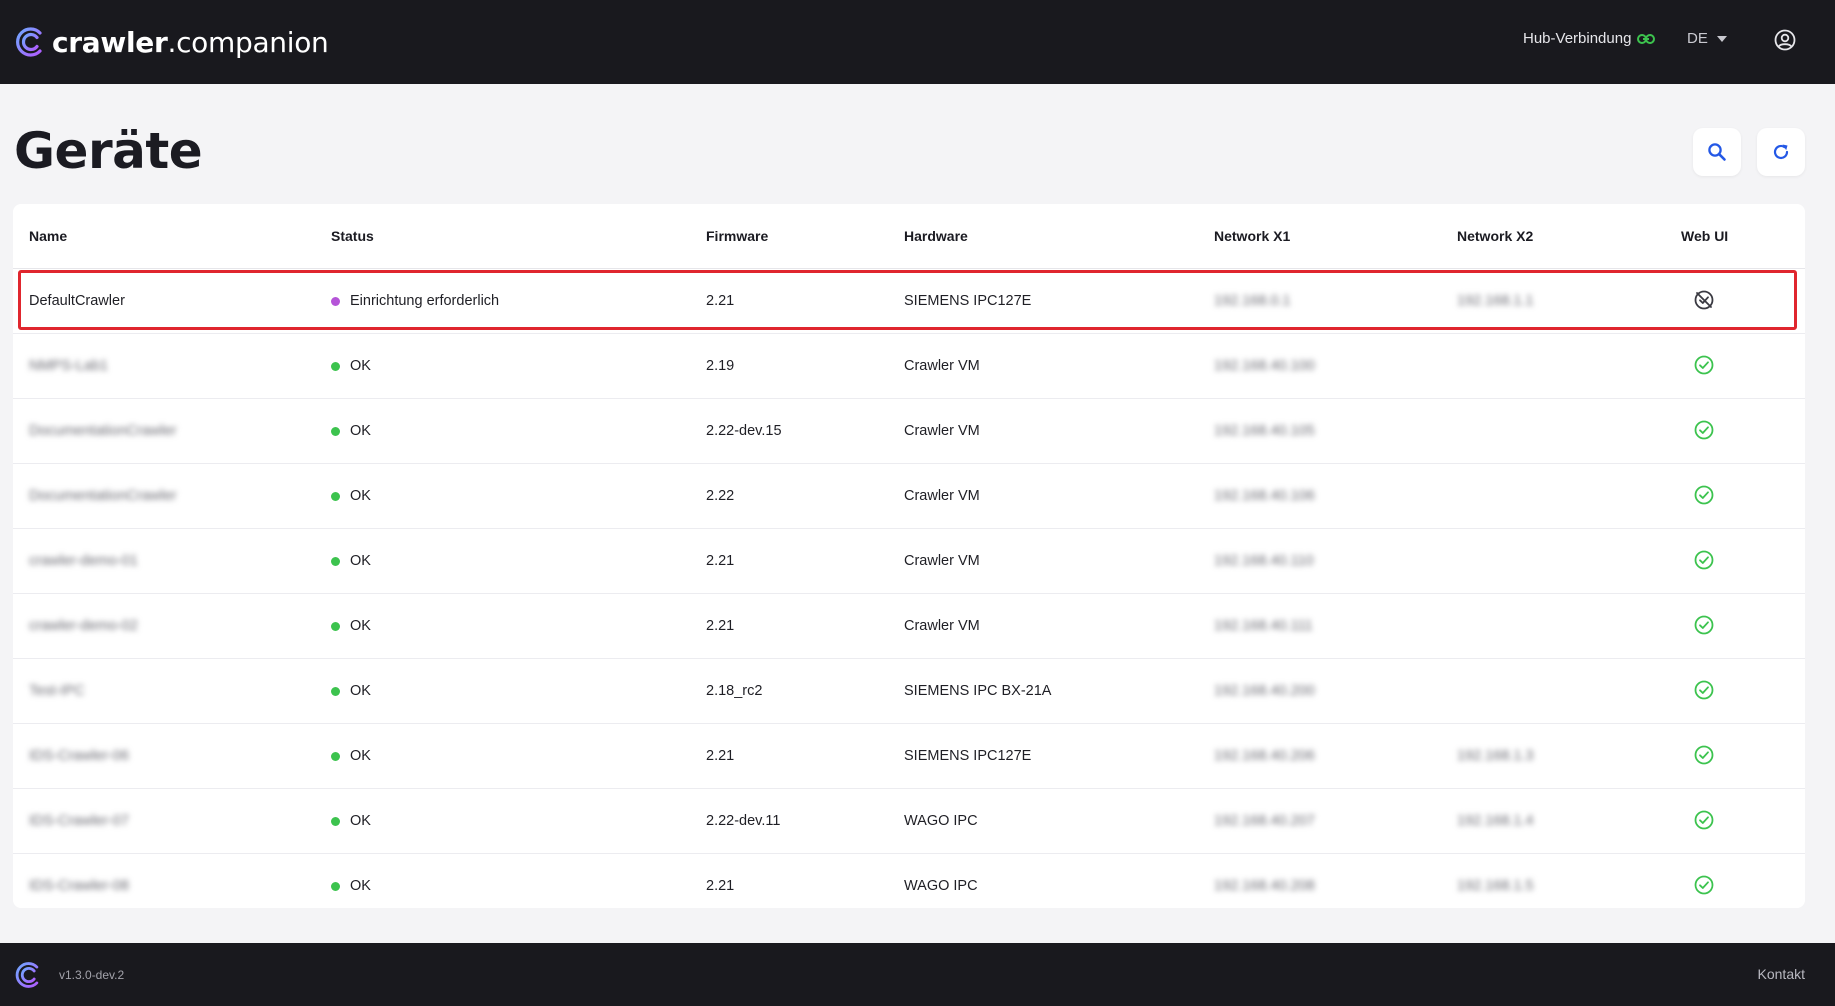 This screenshot has width=1835, height=1006. What do you see at coordinates (1263, 626) in the screenshot?
I see `device-network-x1: 192.168.40.111` at bounding box center [1263, 626].